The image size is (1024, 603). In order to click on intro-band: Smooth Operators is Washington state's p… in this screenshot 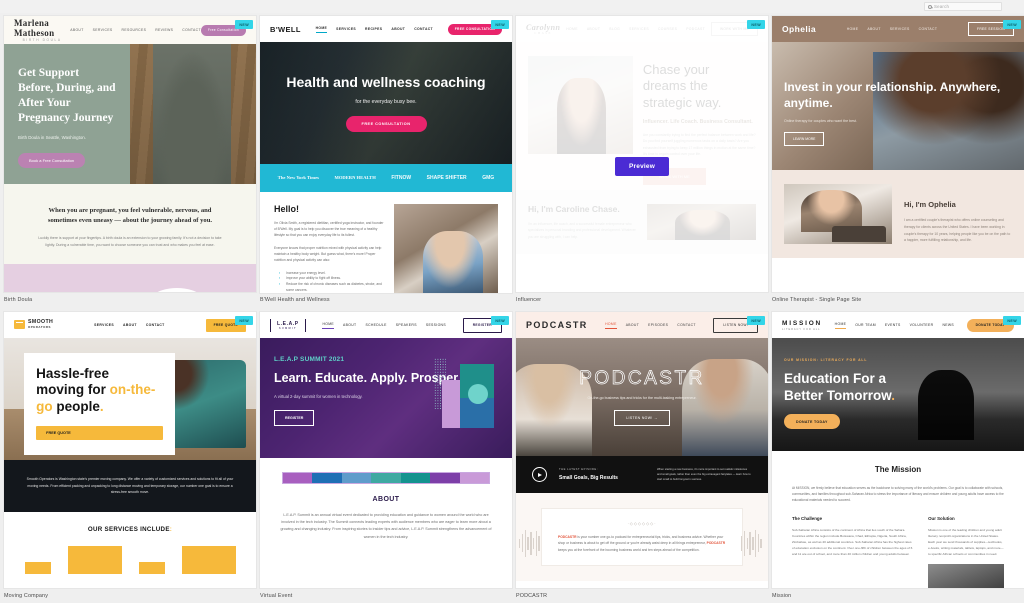, I will do `click(130, 486)`.